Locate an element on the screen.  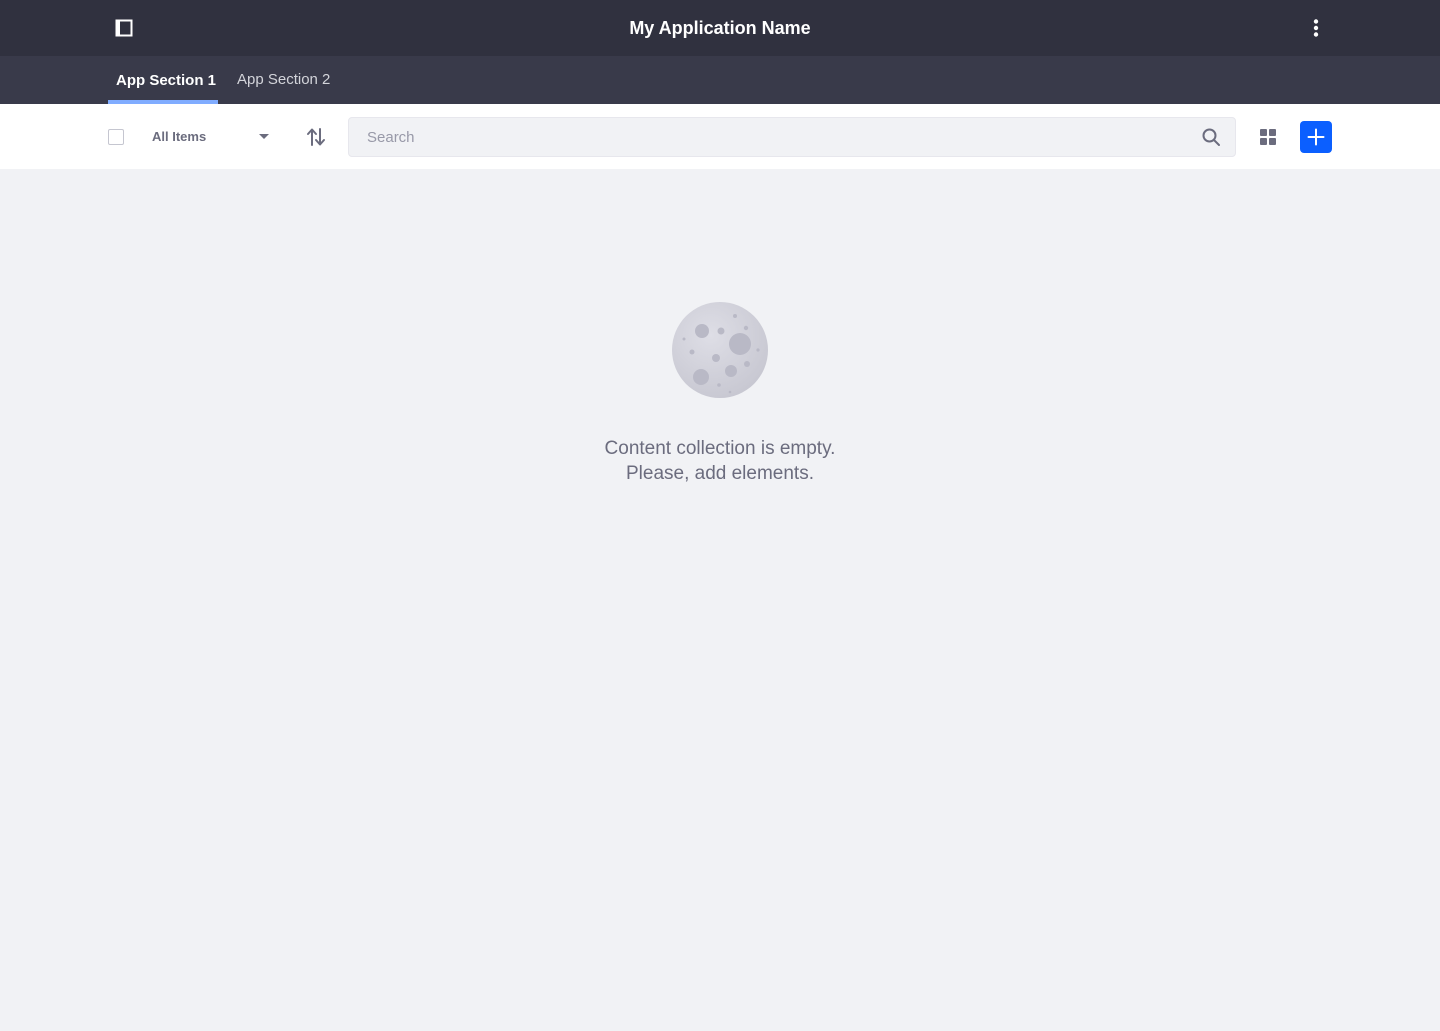
search-box is located at coordinates (792, 137).